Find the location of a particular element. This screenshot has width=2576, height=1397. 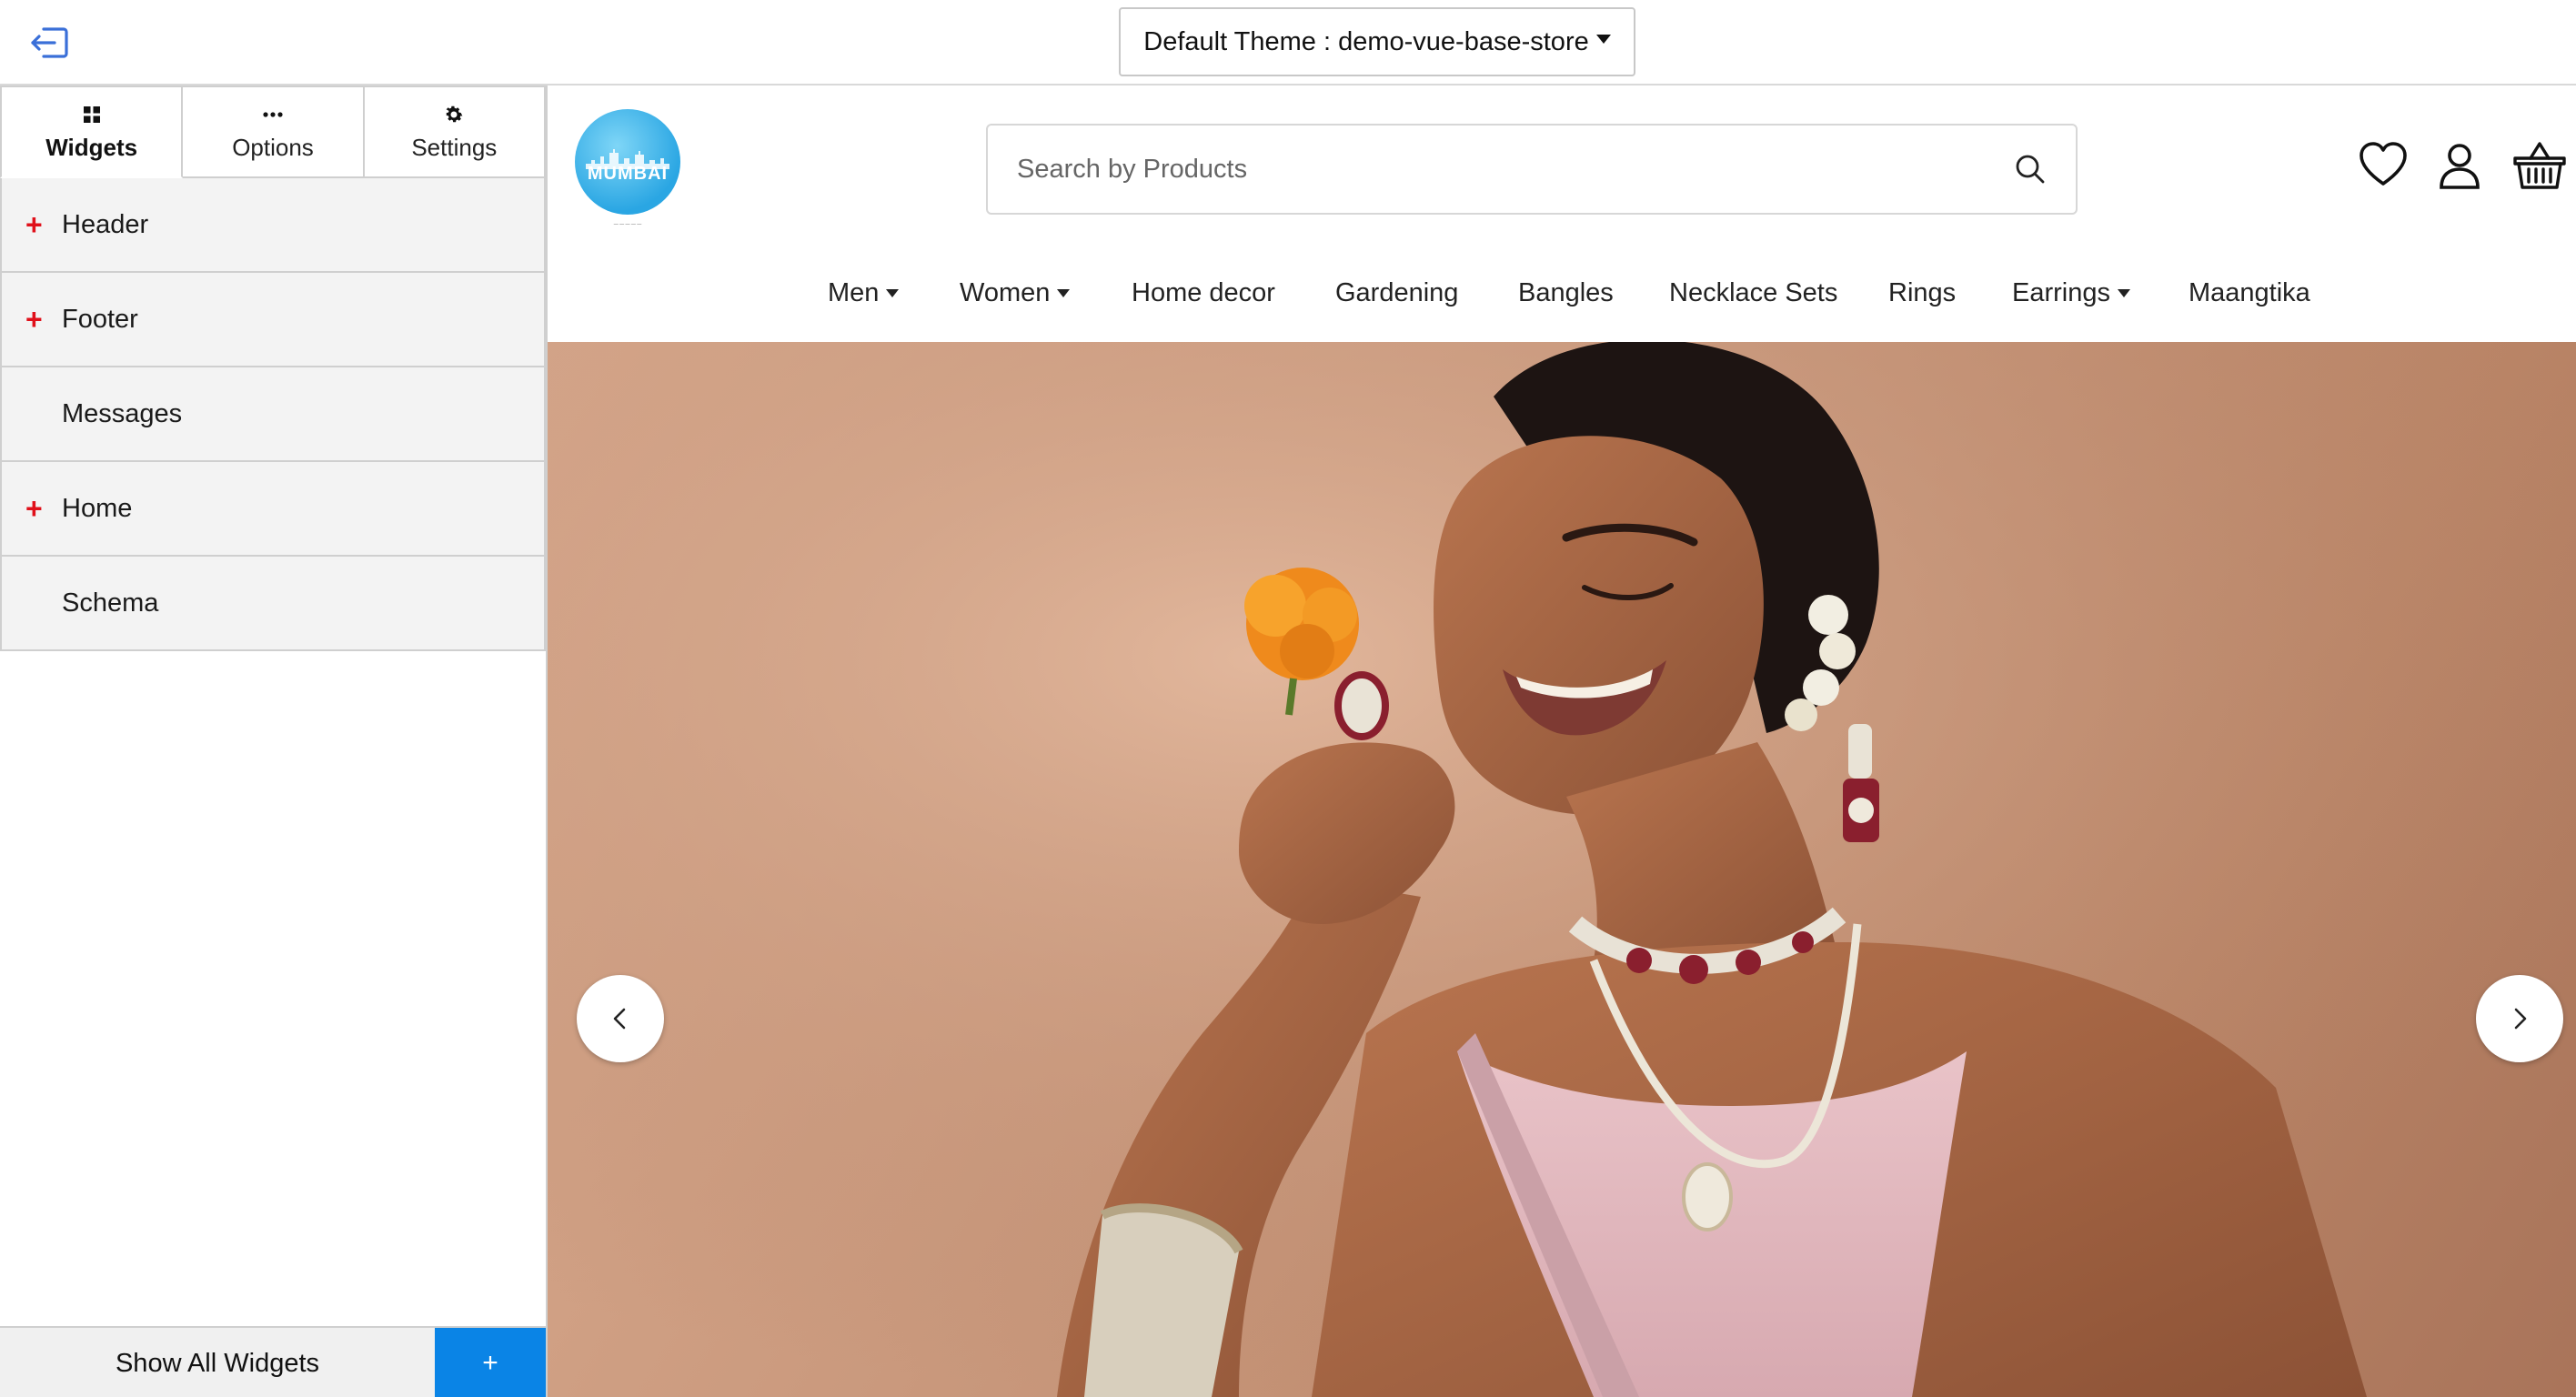

nav-item-home-decor: Home decor is located at coordinates (1203, 293).